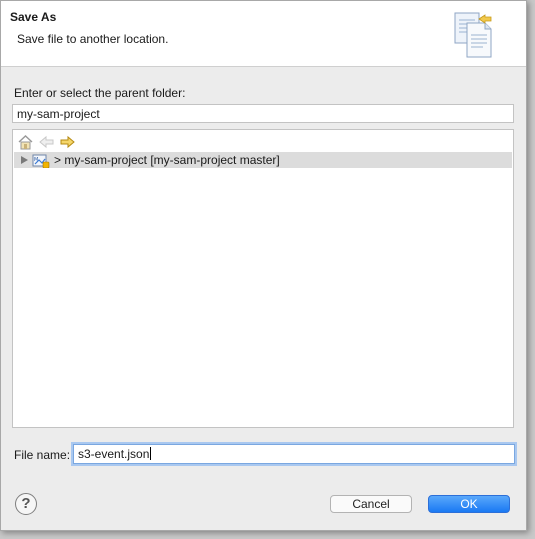 The image size is (535, 539). Describe the element at coordinates (114, 454) in the screenshot. I see `file-name-value: s3-event.json` at that location.